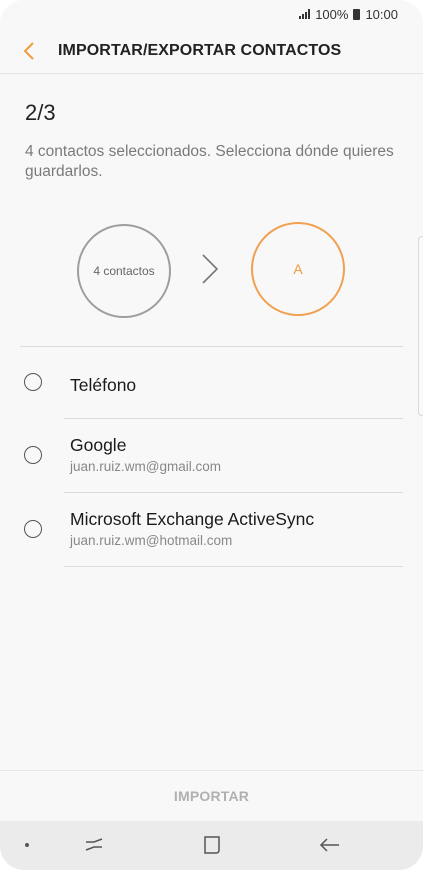 Image resolution: width=423 pixels, height=870 pixels. I want to click on option-google: Google juan.ruiz.wm@gmail.com, so click(211, 456).